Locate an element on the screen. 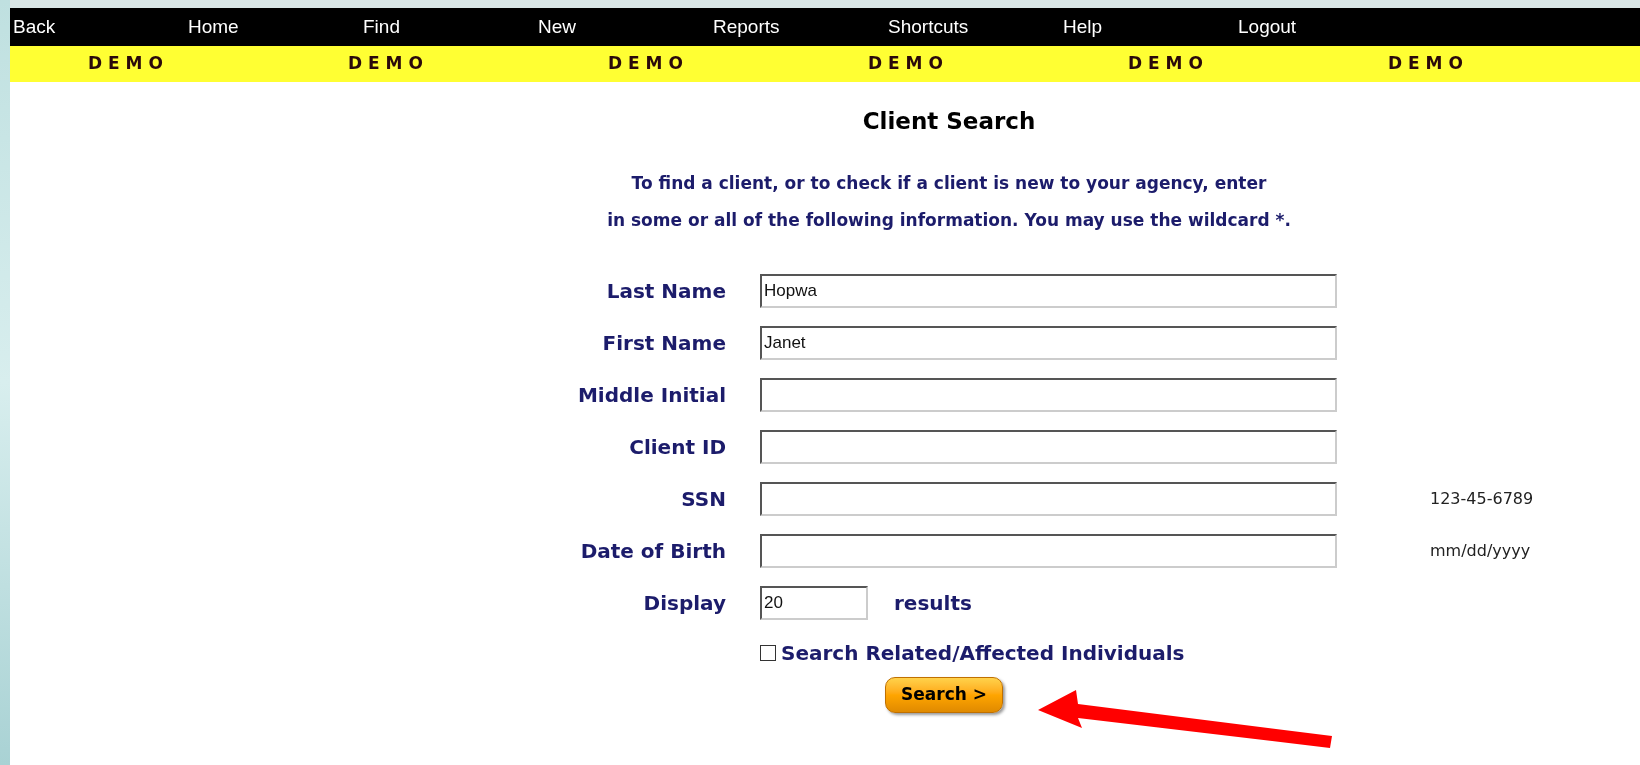  nav-link: Help is located at coordinates (1147, 27).